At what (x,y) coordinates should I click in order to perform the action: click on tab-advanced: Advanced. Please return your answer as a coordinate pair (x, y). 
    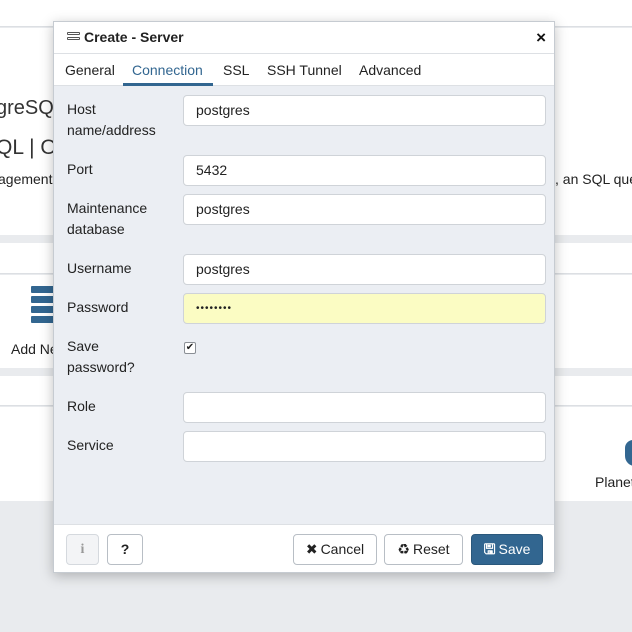
    Looking at the image, I should click on (390, 70).